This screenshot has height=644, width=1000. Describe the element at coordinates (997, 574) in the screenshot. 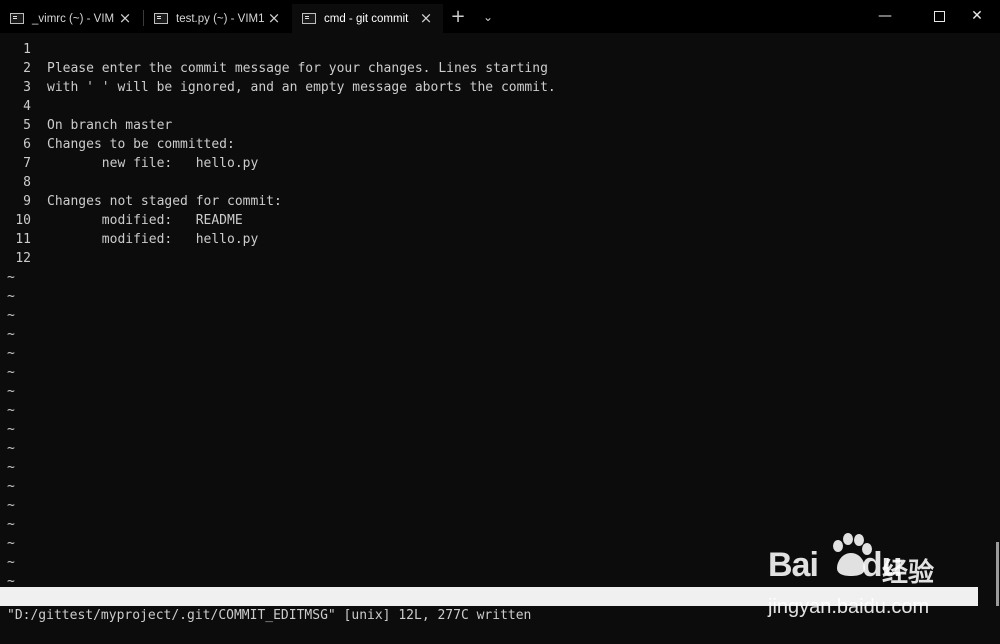

I see `scrollbar` at that location.